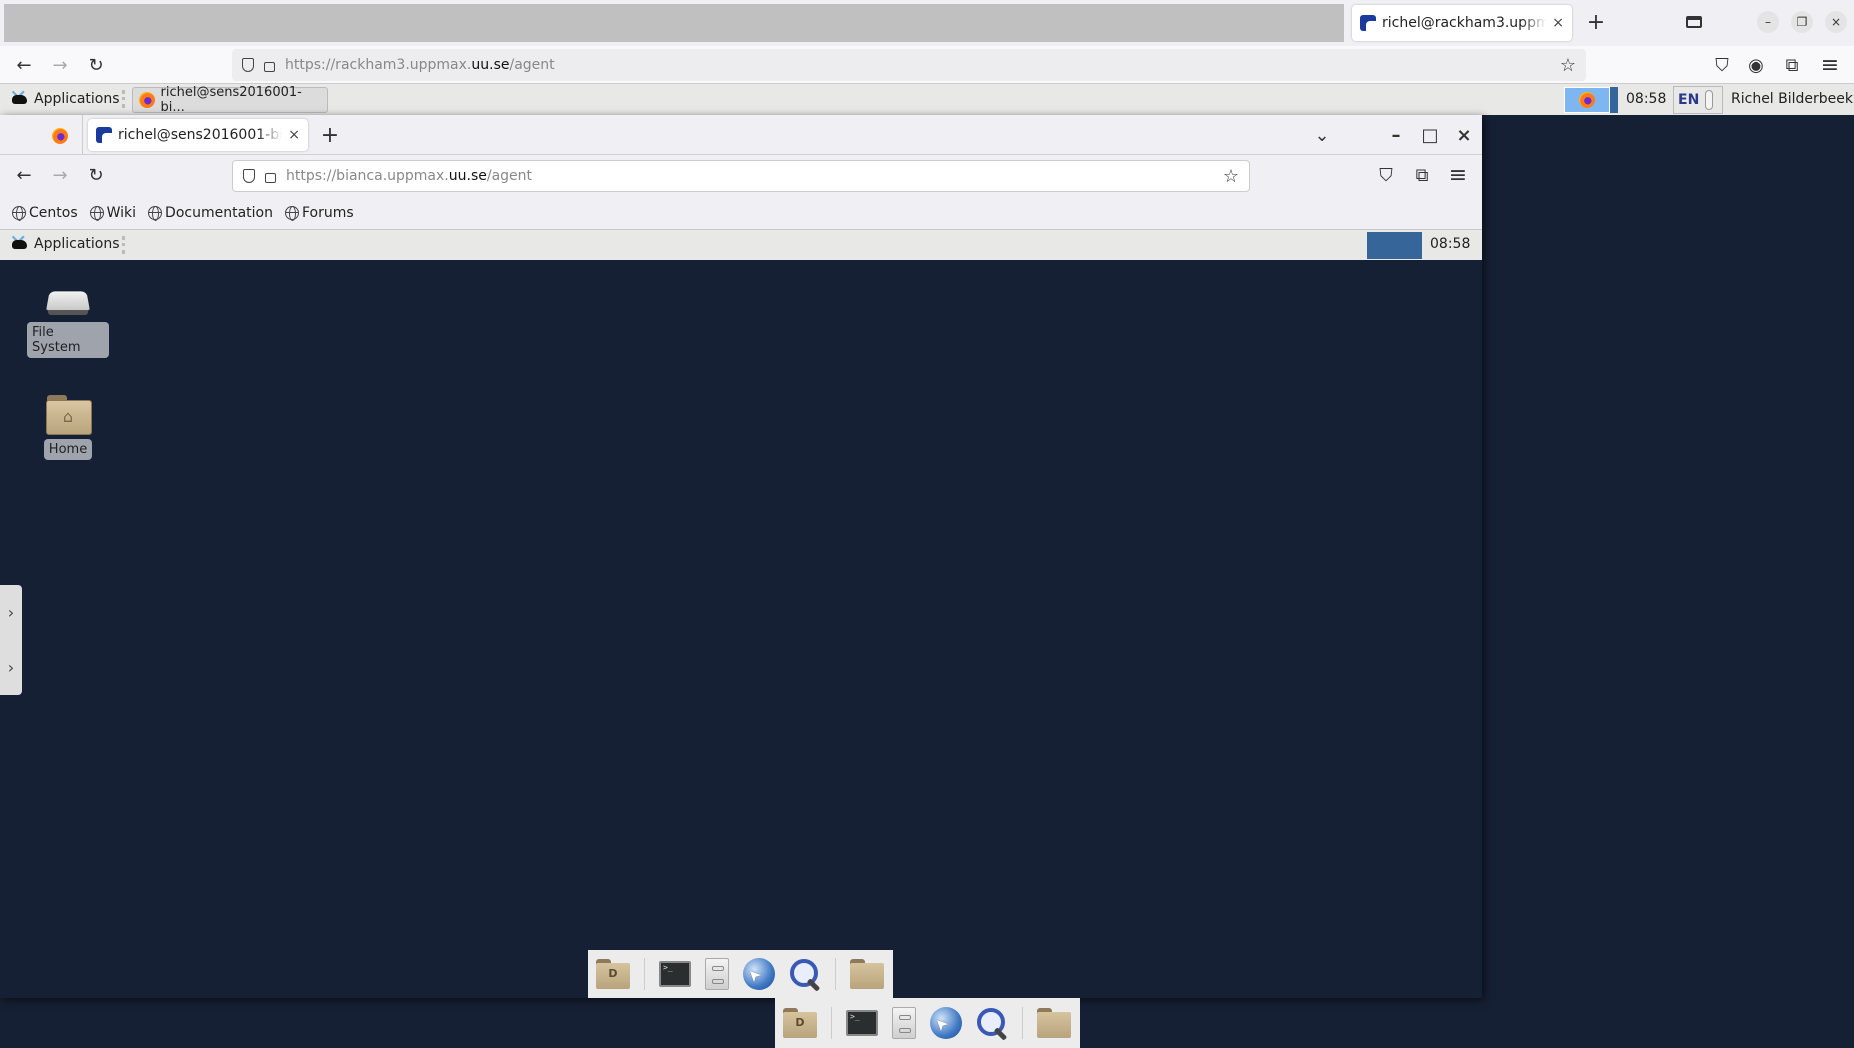 This screenshot has width=1854, height=1048. Describe the element at coordinates (68, 340) in the screenshot. I see `desktop-icon-label: File System` at that location.